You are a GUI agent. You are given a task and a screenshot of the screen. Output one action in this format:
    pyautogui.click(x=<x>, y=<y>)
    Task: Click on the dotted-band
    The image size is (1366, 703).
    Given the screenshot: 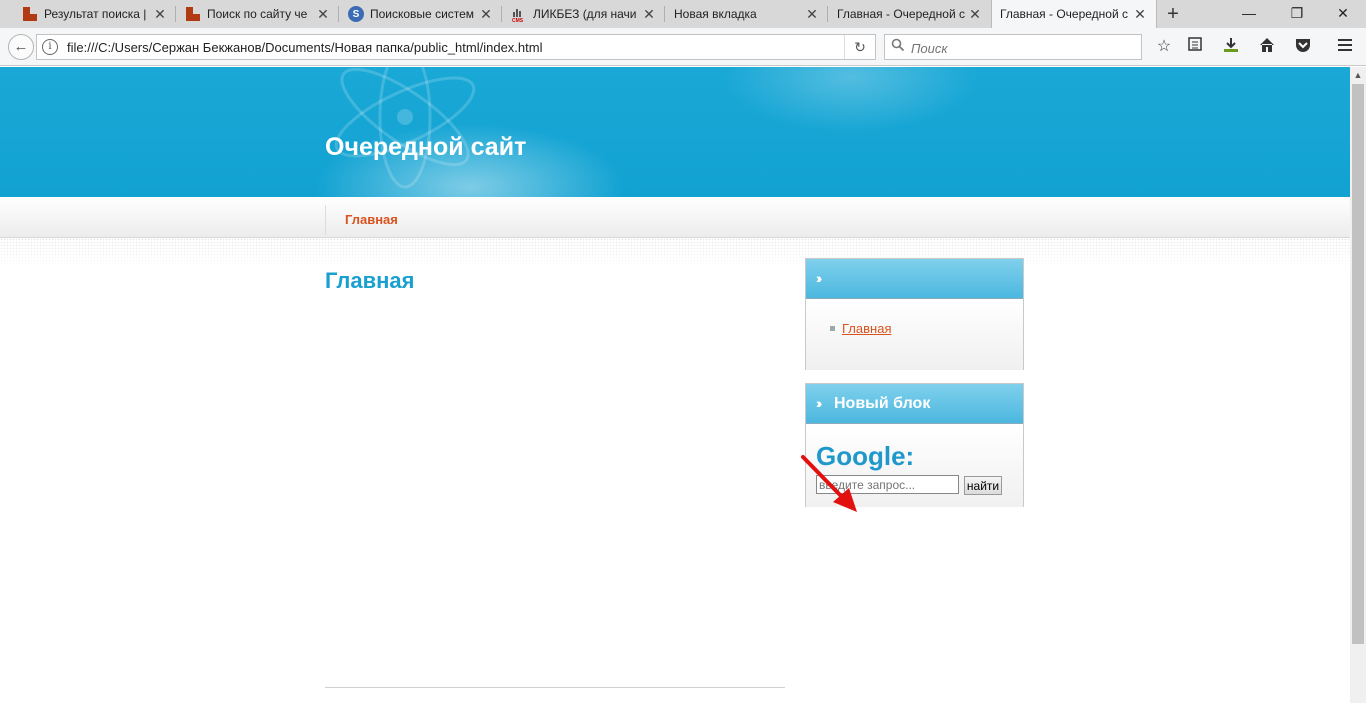 What is the action you would take?
    pyautogui.click(x=675, y=253)
    